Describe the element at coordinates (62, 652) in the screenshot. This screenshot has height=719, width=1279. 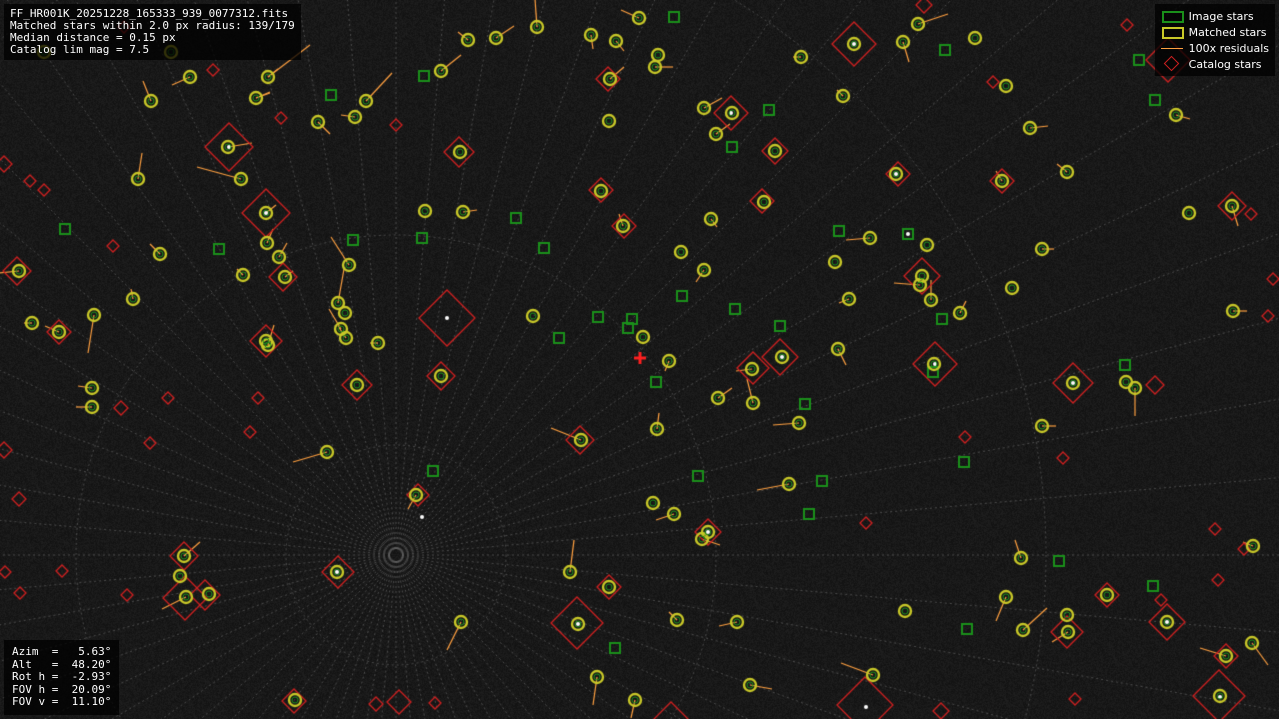
I see `azimuth-text: Azim = 5.63°` at that location.